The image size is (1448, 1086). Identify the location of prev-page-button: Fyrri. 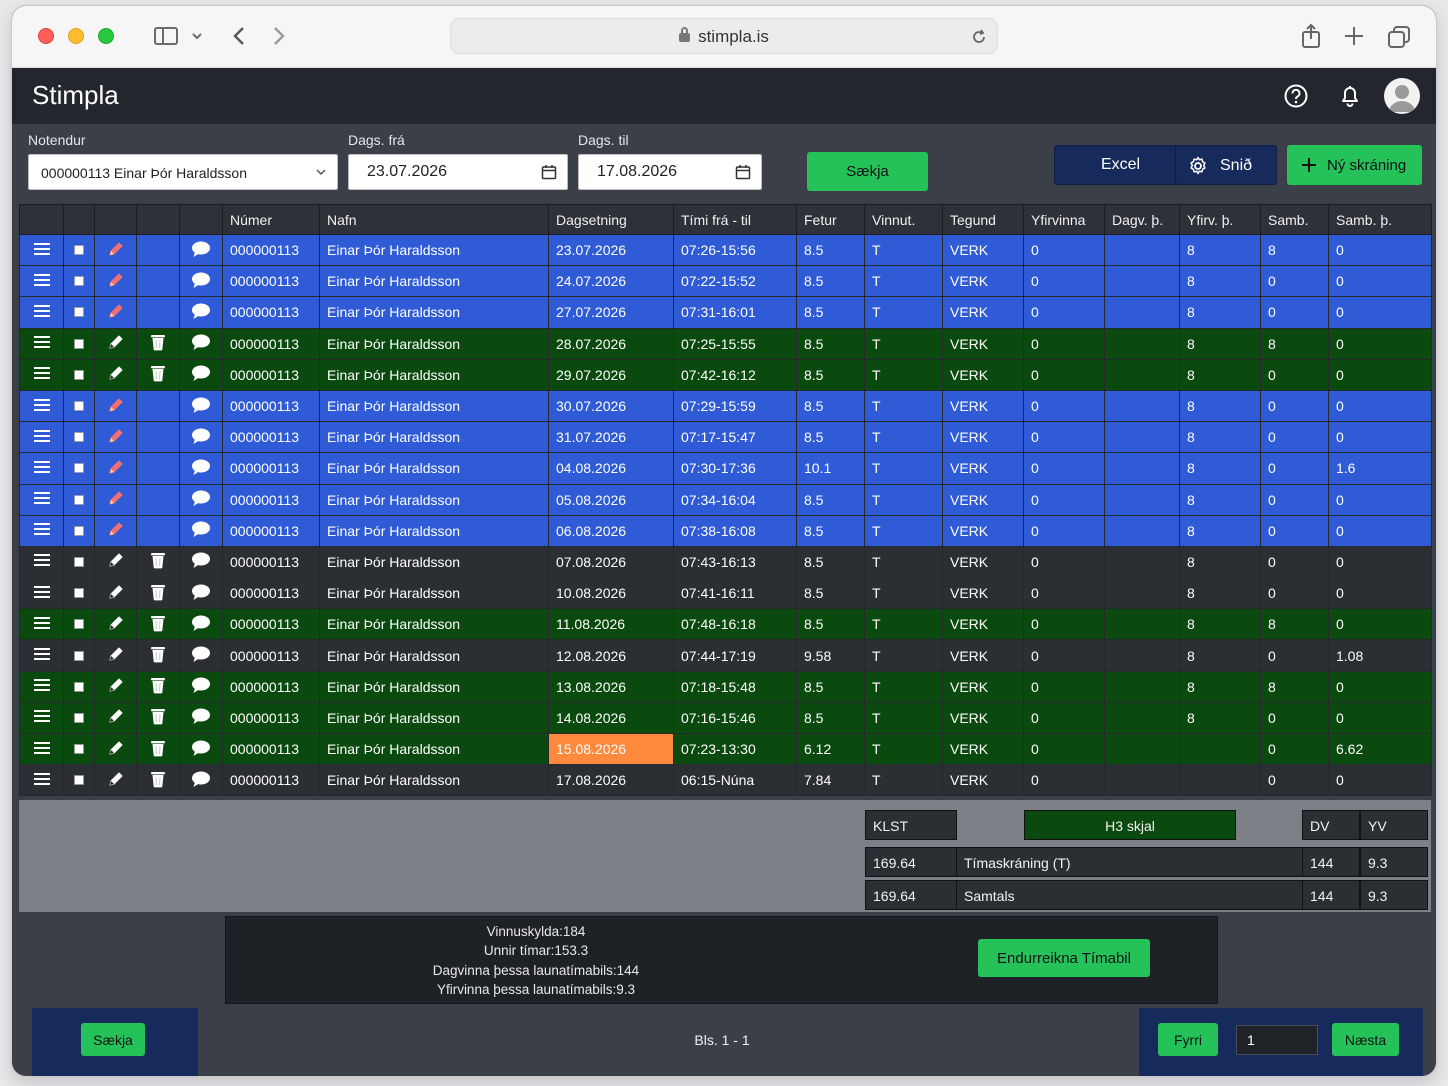
(1188, 1039).